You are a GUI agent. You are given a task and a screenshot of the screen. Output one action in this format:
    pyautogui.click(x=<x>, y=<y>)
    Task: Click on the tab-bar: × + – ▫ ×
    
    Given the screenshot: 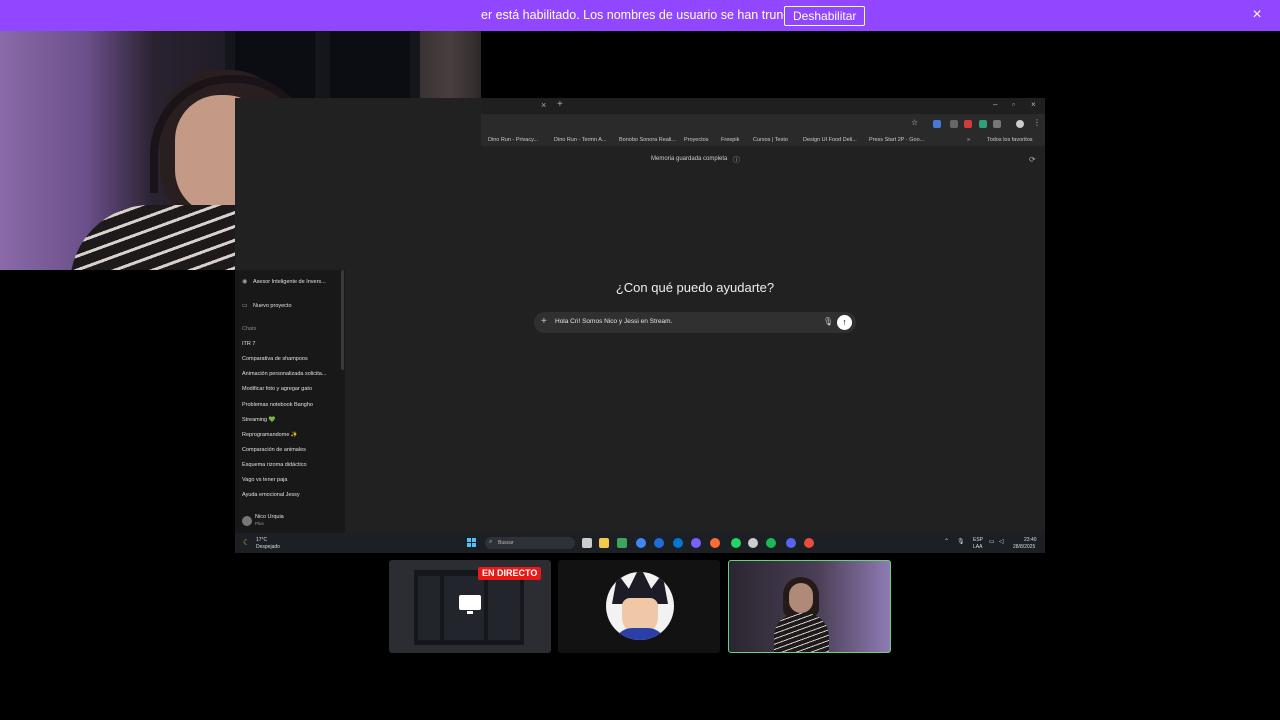 What is the action you would take?
    pyautogui.click(x=763, y=106)
    